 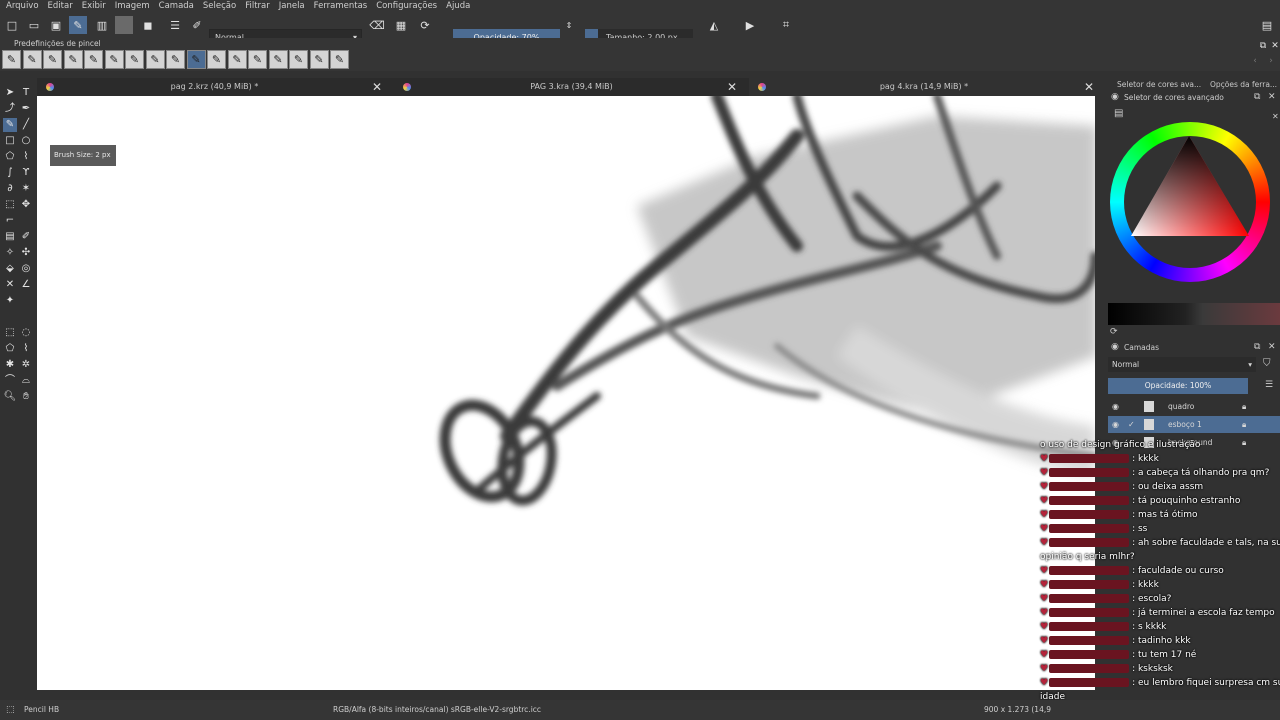 What do you see at coordinates (175, 25) in the screenshot?
I see `brush-settings-icon: ☰` at bounding box center [175, 25].